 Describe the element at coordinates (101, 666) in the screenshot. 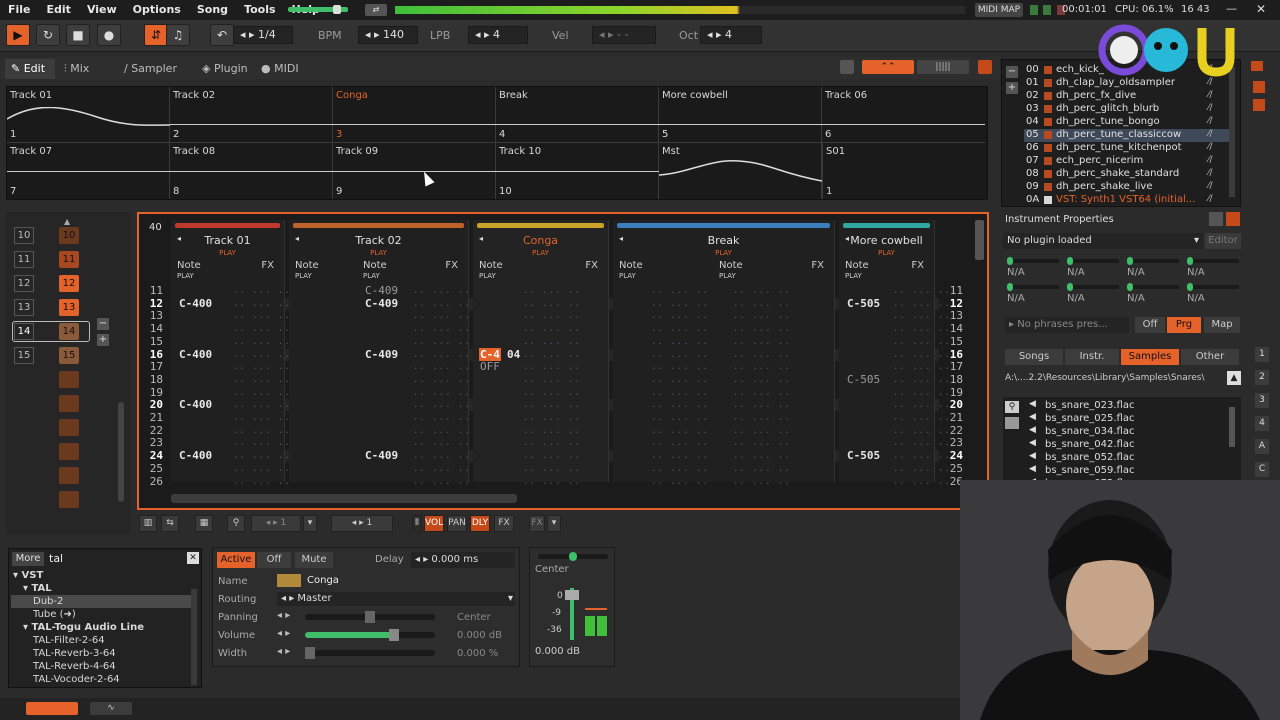

I see `browser-item: TAL-Reverb-4-64` at that location.